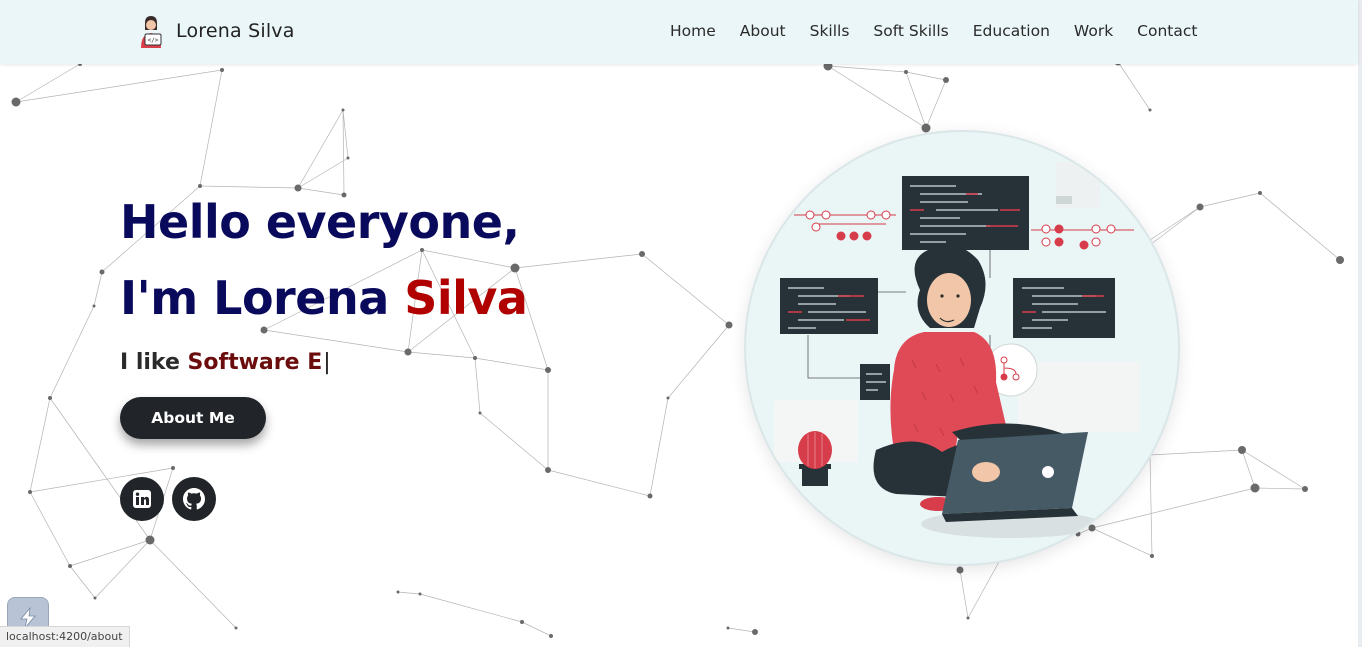 This screenshot has height=647, width=1362. What do you see at coordinates (65, 636) in the screenshot?
I see `browser-status-url: localhost:4200/about` at bounding box center [65, 636].